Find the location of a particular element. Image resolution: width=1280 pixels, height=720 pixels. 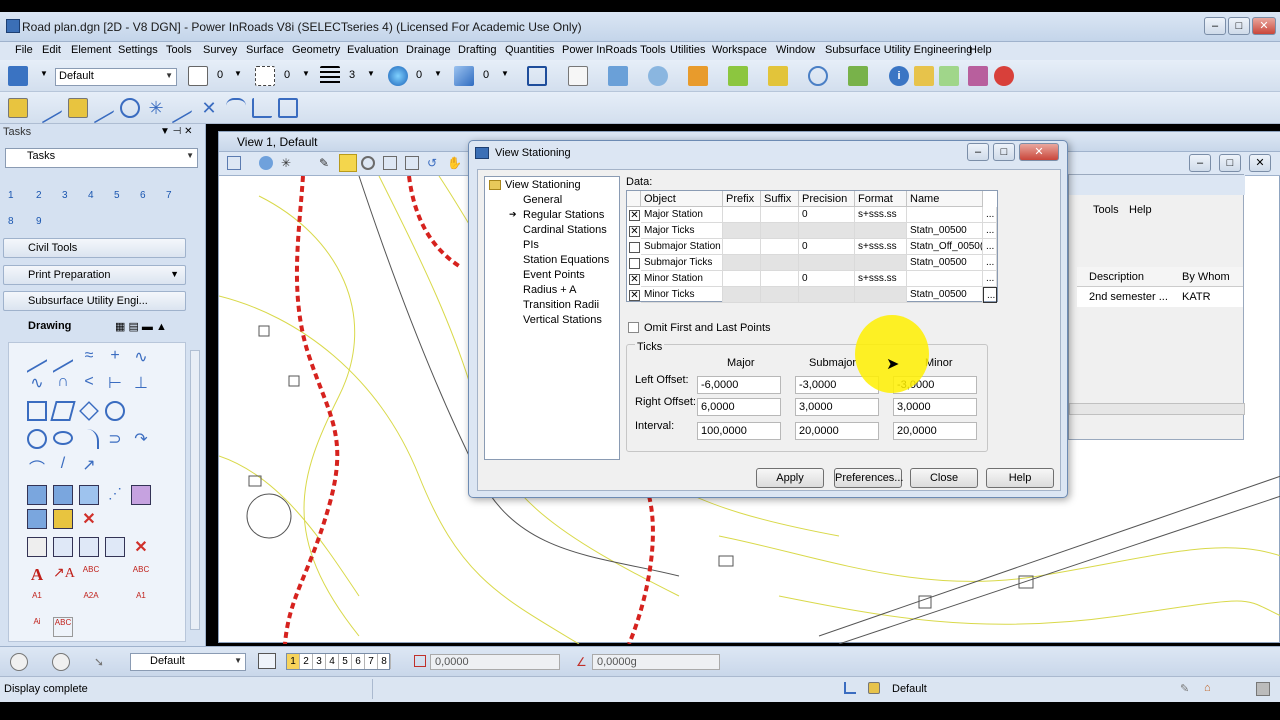

cell-object: Minor Station is located at coordinates (682, 279).